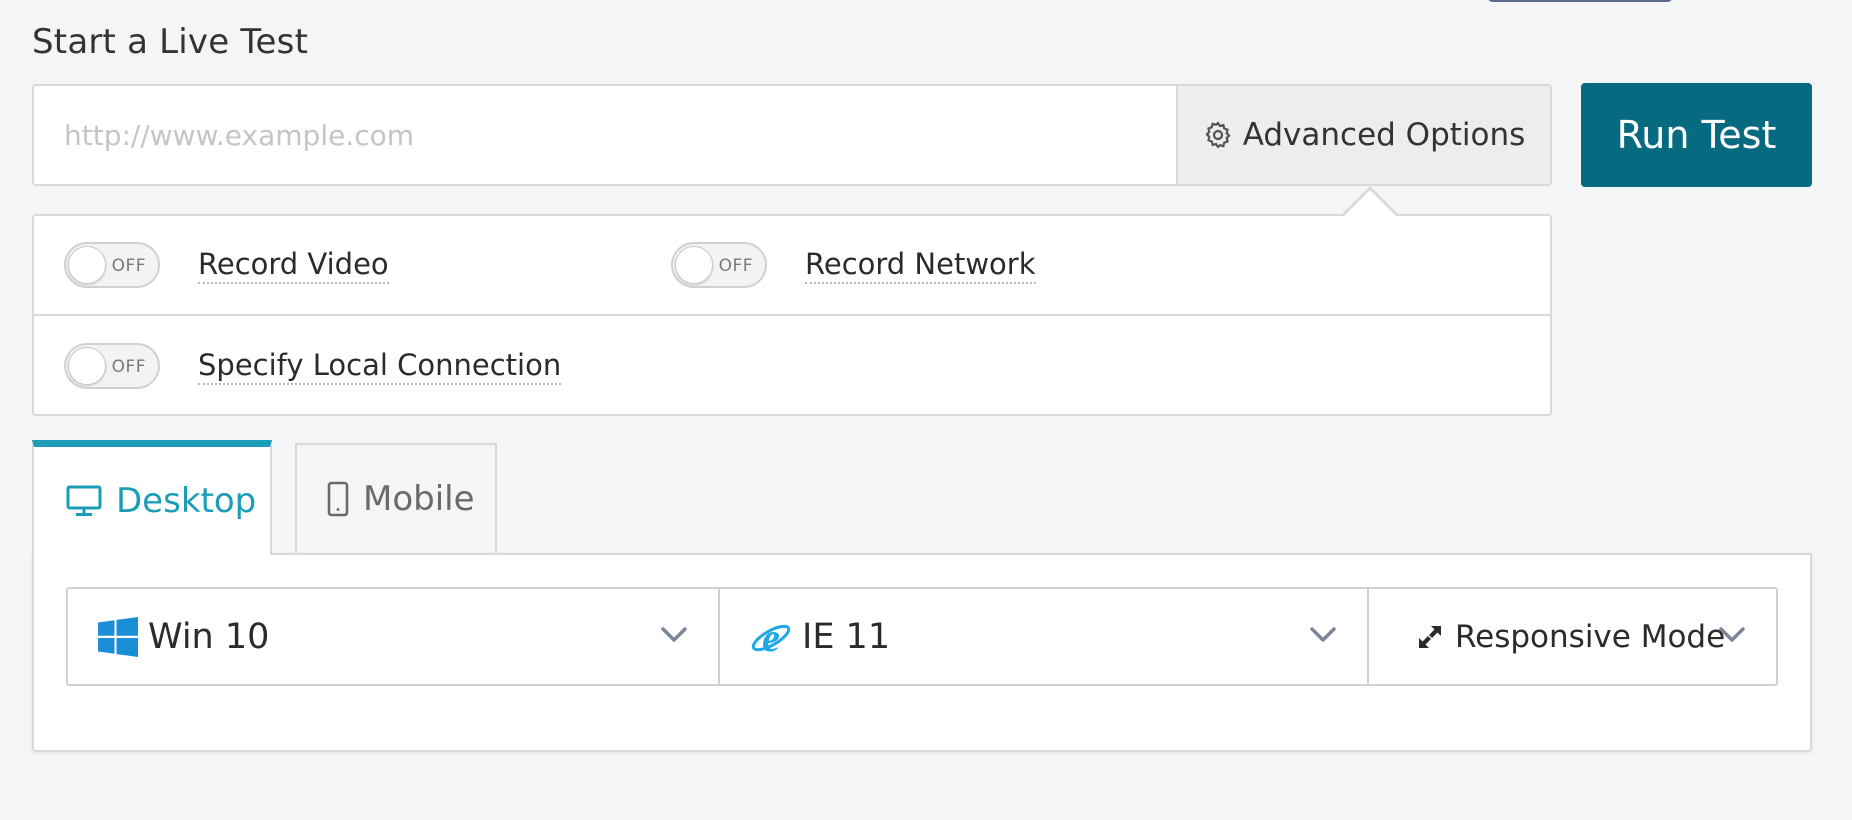  I want to click on local-connection-option: OFF Specify Local Connection, so click(313, 366).